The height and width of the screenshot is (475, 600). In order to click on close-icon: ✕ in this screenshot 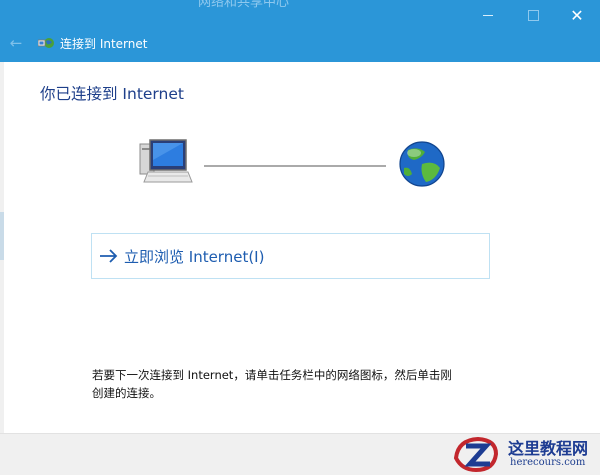, I will do `click(577, 15)`.